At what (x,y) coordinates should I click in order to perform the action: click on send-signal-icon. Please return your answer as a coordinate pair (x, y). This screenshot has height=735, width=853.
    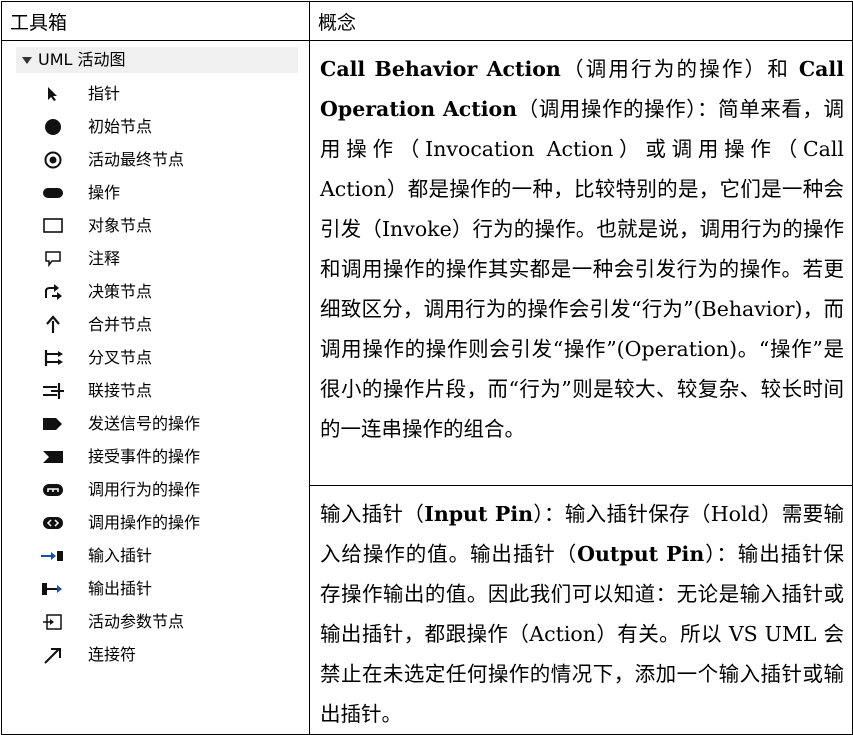
    Looking at the image, I should click on (53, 424).